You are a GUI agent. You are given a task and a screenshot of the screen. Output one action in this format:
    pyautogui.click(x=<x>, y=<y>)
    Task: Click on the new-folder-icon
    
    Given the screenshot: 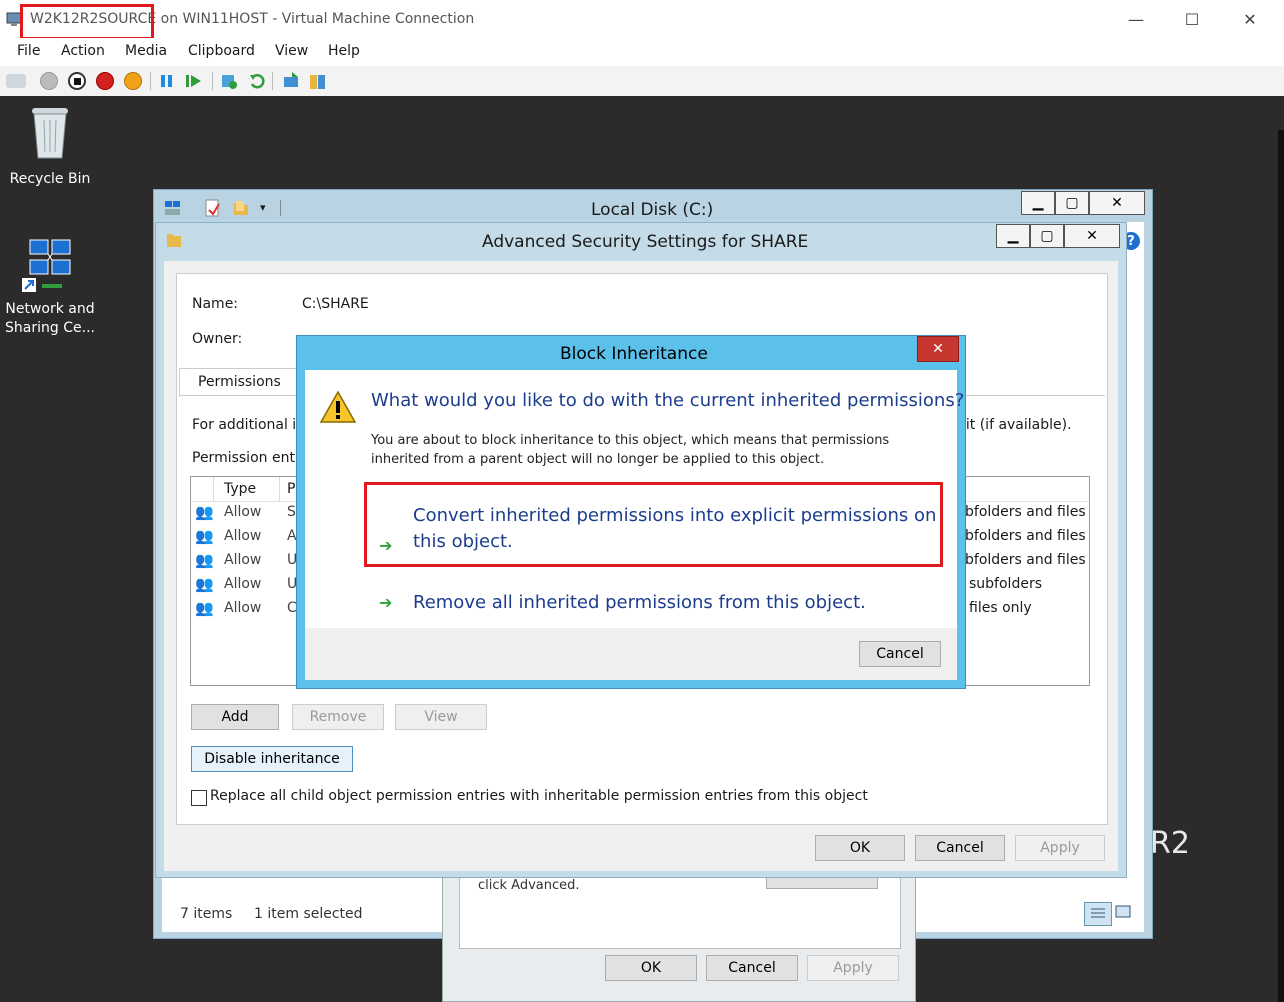 What is the action you would take?
    pyautogui.click(x=241, y=208)
    